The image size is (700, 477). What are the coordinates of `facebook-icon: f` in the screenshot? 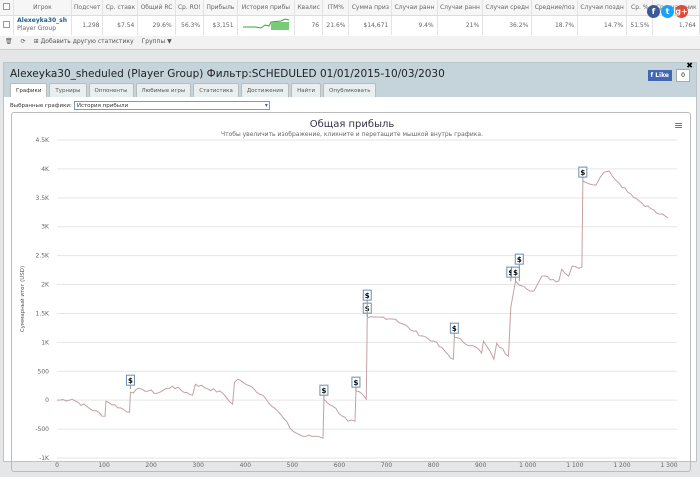 It's located at (653, 11).